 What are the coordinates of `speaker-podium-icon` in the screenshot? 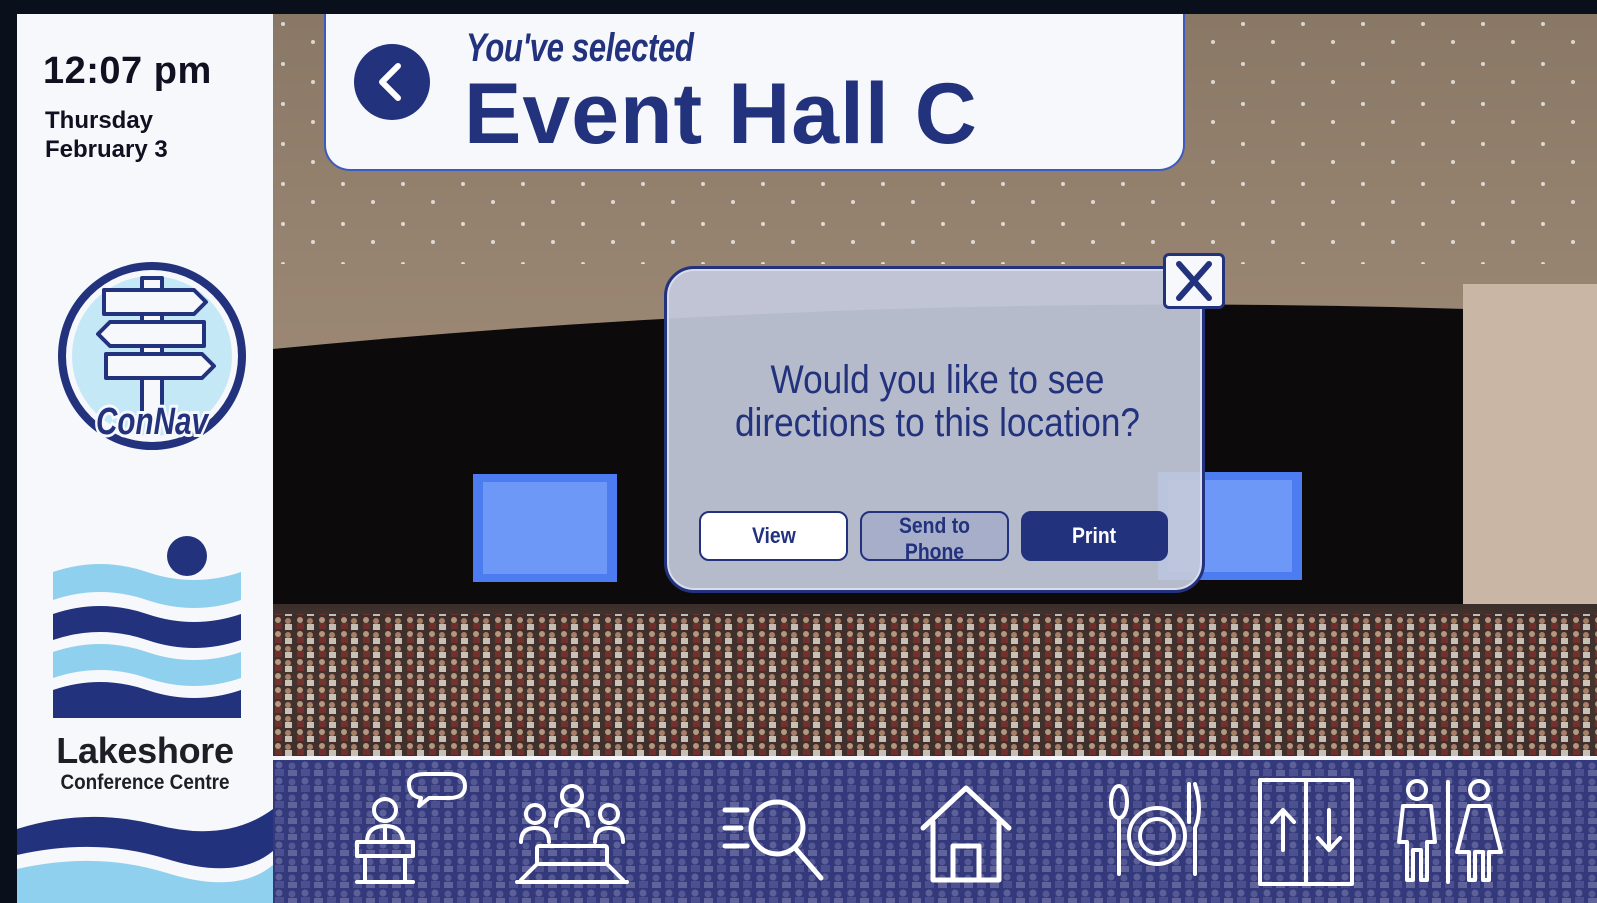 It's located at (411, 828).